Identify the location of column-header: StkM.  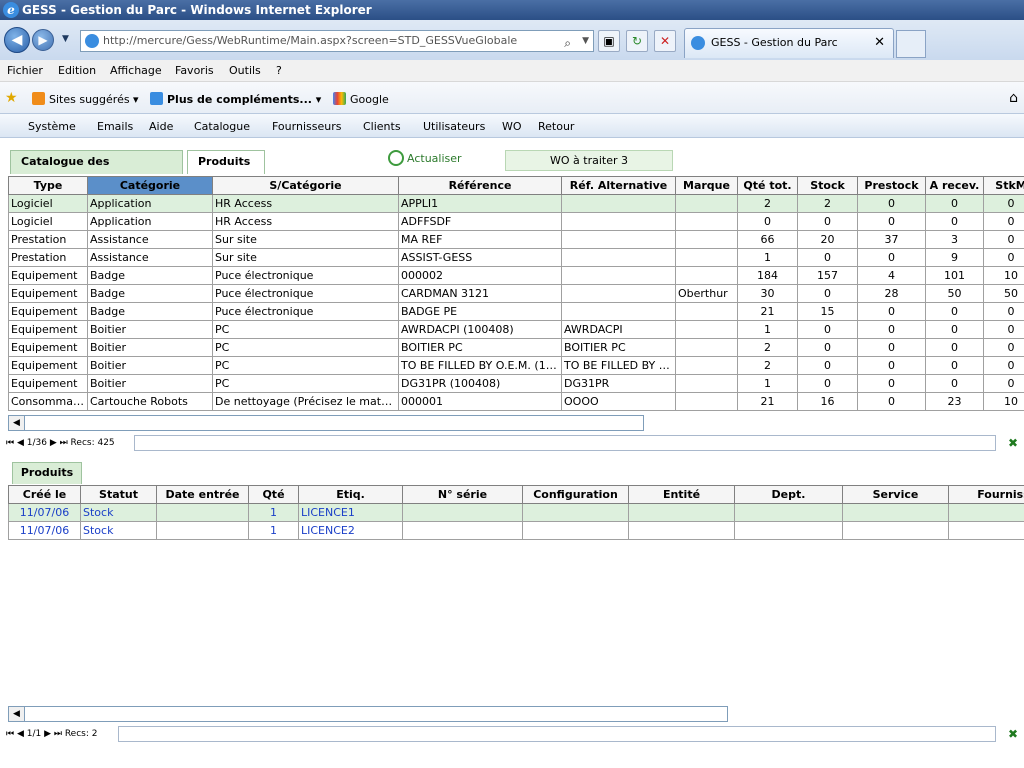
(1003, 185).